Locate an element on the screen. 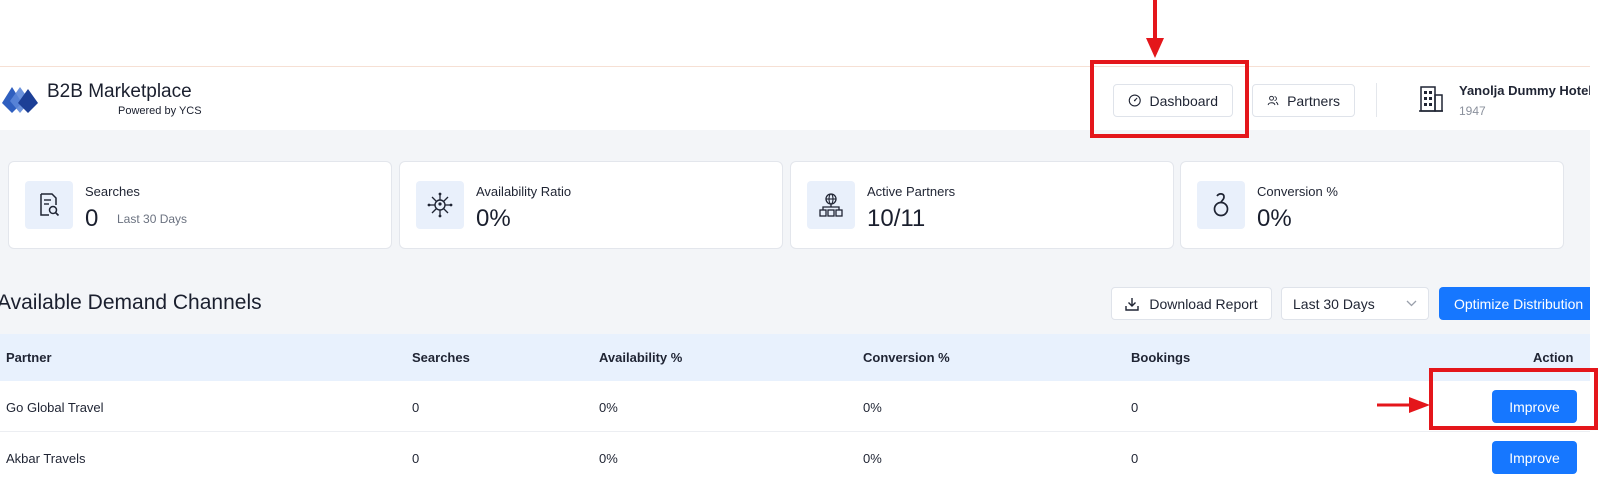 The height and width of the screenshot is (481, 1600). chevron-down-icon is located at coordinates (1411, 303).